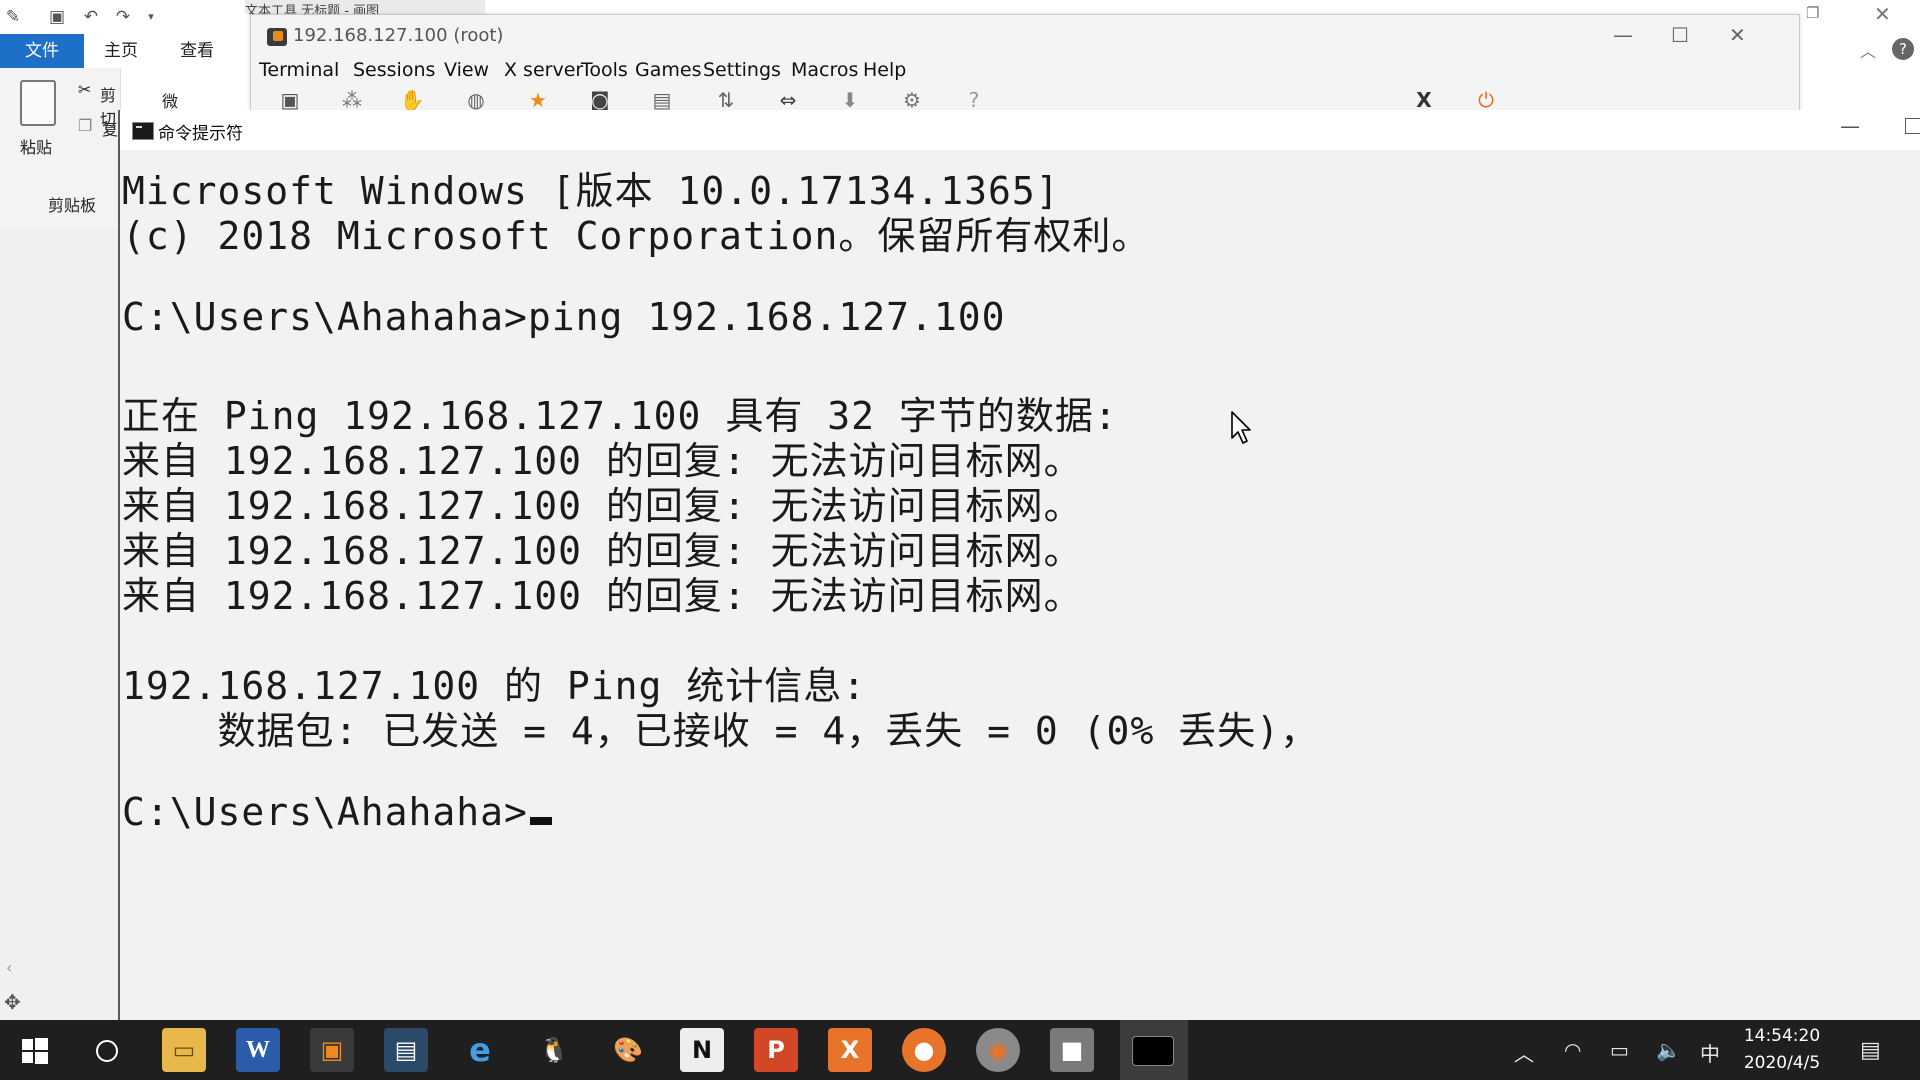 This screenshot has width=1920, height=1080. Describe the element at coordinates (352, 100) in the screenshot. I see `servers-icon: ⁂` at that location.